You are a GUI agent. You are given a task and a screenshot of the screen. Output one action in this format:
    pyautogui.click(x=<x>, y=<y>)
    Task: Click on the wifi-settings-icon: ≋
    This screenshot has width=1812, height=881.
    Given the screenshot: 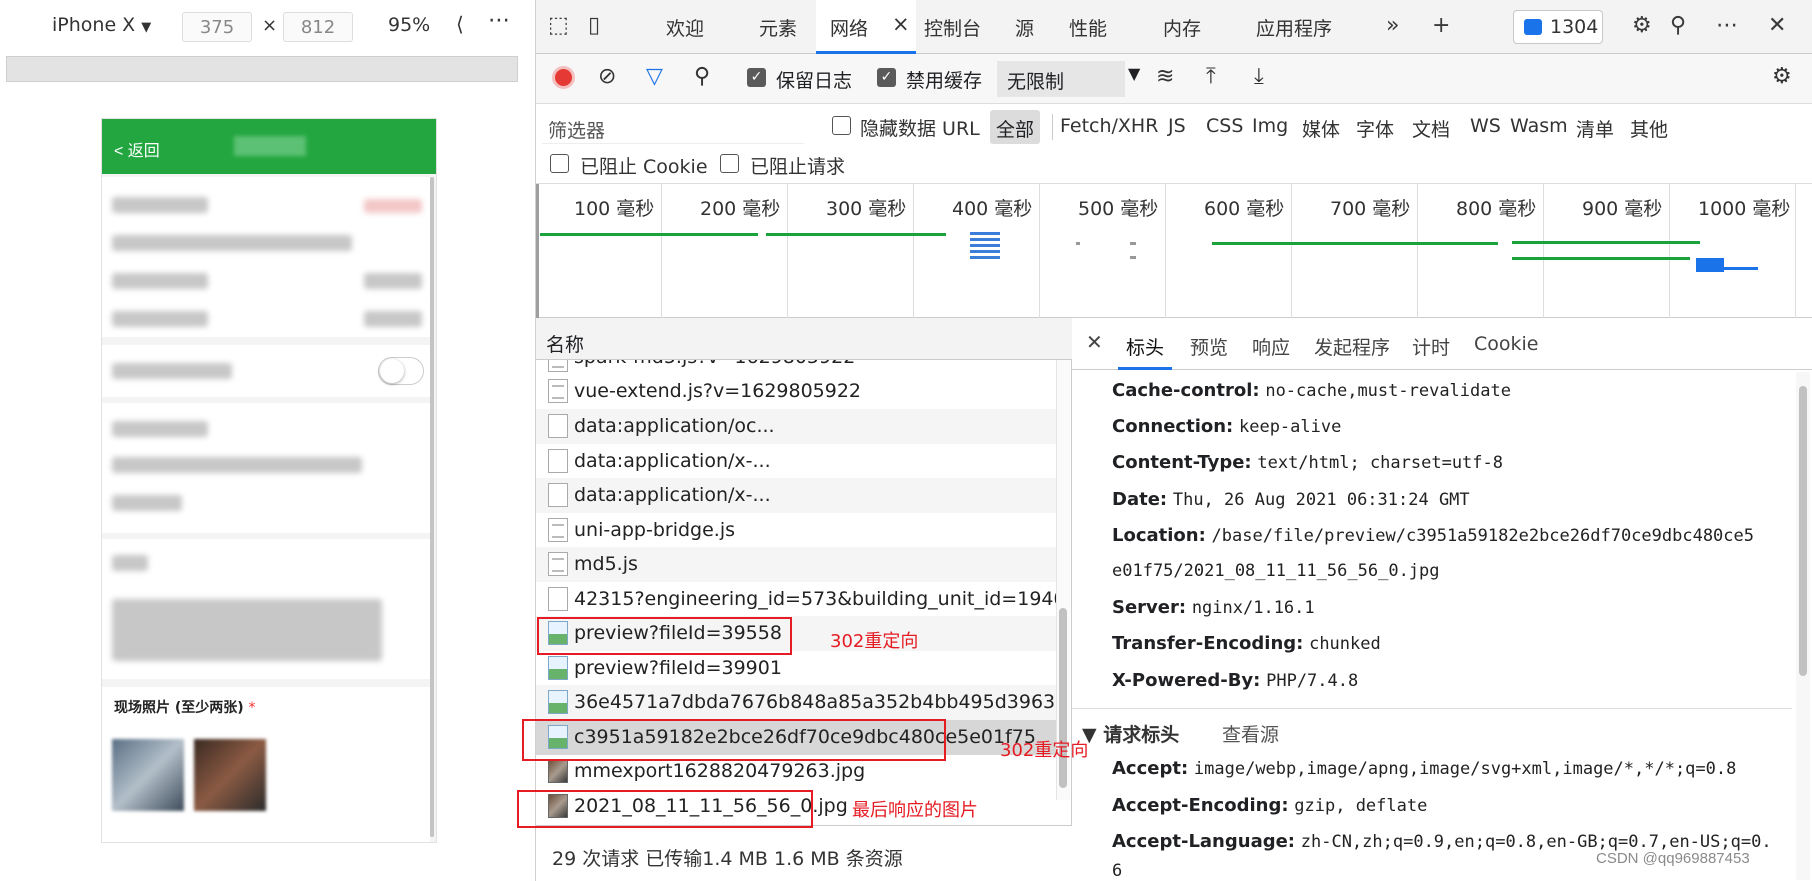 What is the action you would take?
    pyautogui.click(x=1165, y=76)
    